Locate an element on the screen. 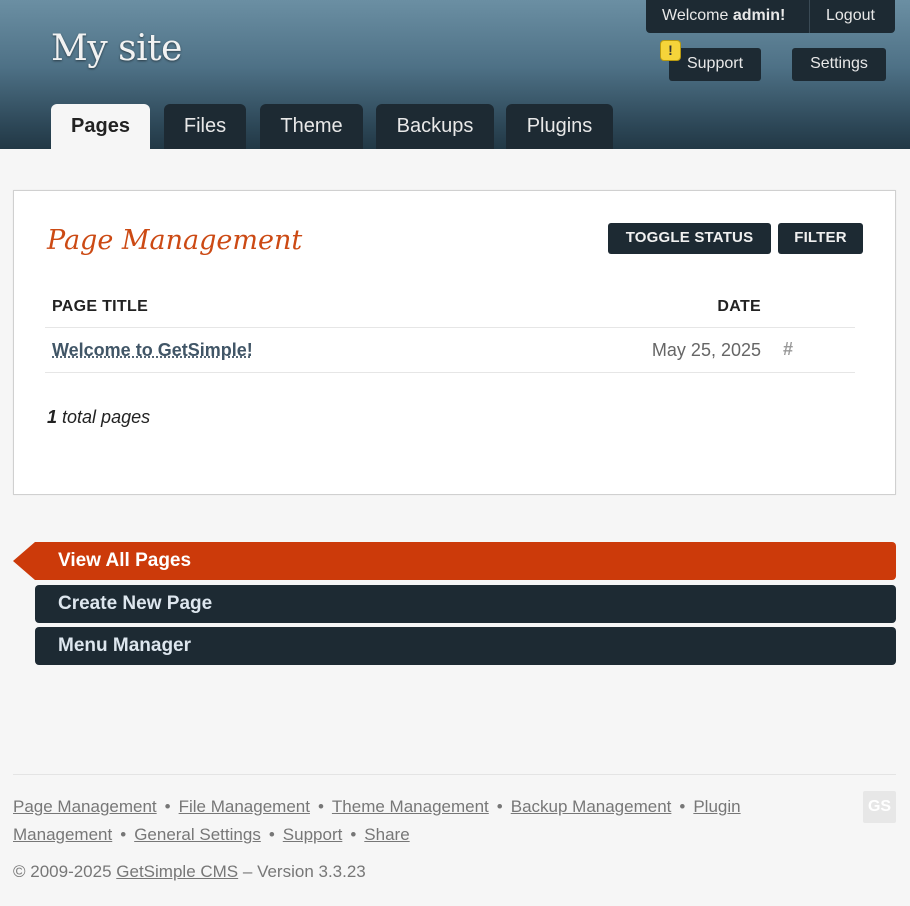 The height and width of the screenshot is (906, 910). filter-button: FILTER is located at coordinates (820, 238).